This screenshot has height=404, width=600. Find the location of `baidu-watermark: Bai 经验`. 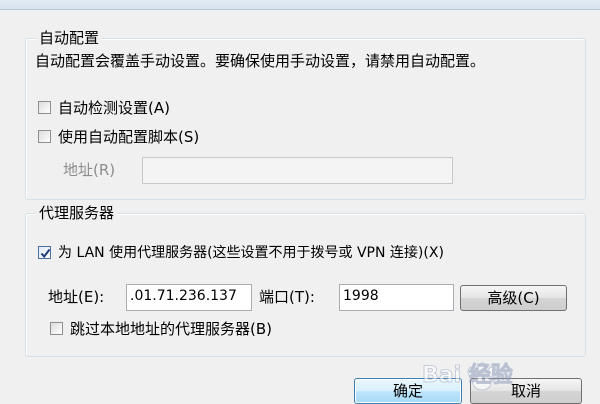

baidu-watermark: Bai 经验 is located at coordinates (510, 374).